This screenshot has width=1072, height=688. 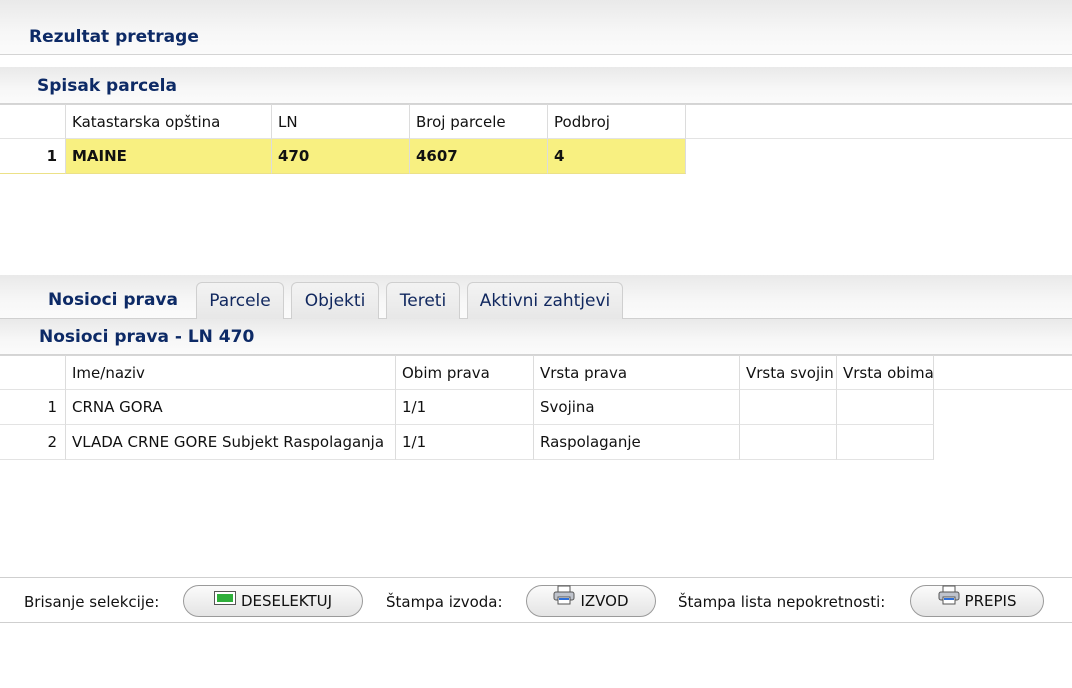 I want to click on parcel-podbroj: 4, so click(x=617, y=156).